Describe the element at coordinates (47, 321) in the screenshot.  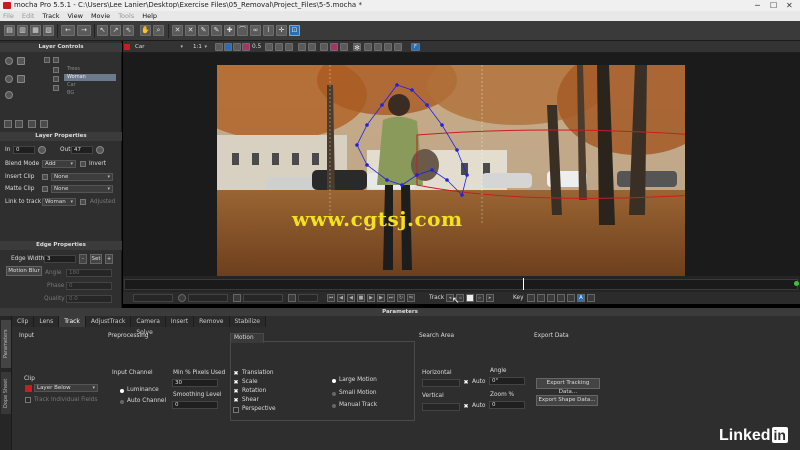
I see `tab-lens: Lens` at that location.